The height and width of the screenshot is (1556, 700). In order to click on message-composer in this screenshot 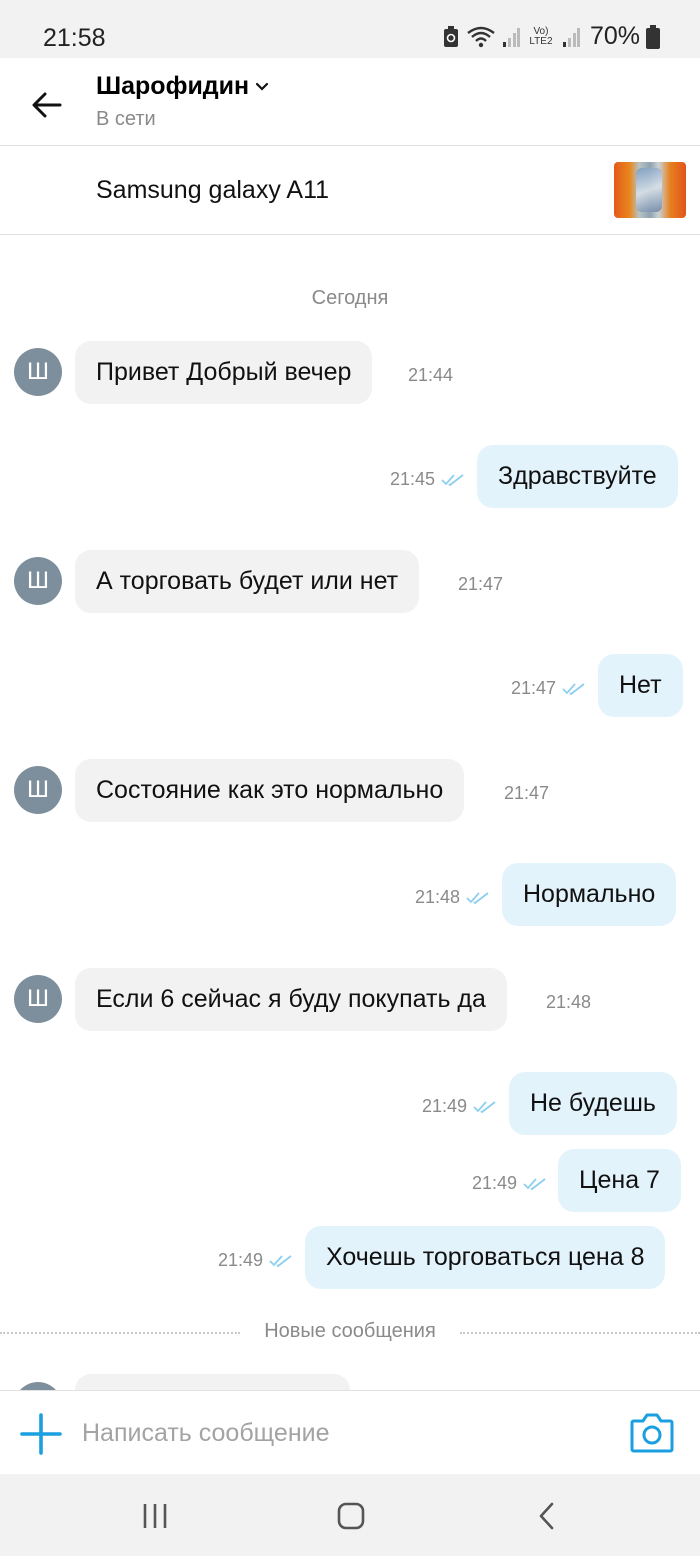, I will do `click(350, 1432)`.